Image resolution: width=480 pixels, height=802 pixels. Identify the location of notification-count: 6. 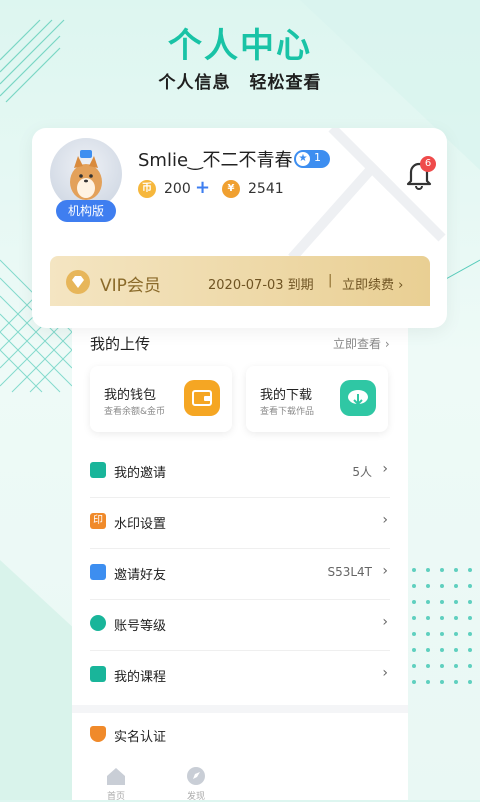
(428, 164).